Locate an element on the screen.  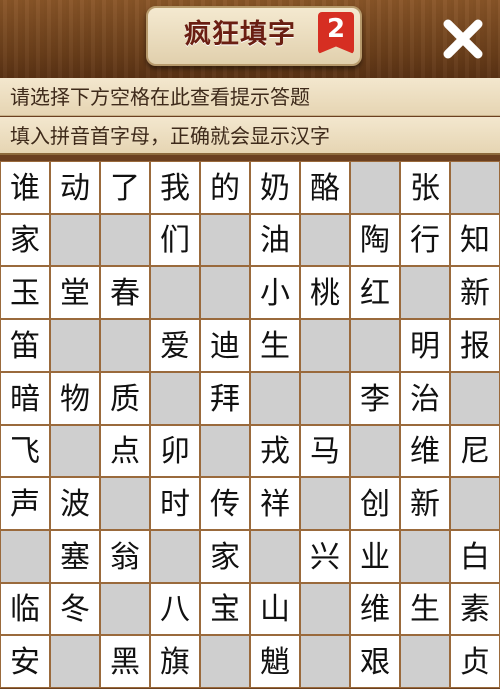
grid-cell-filled: 创 is located at coordinates (375, 503).